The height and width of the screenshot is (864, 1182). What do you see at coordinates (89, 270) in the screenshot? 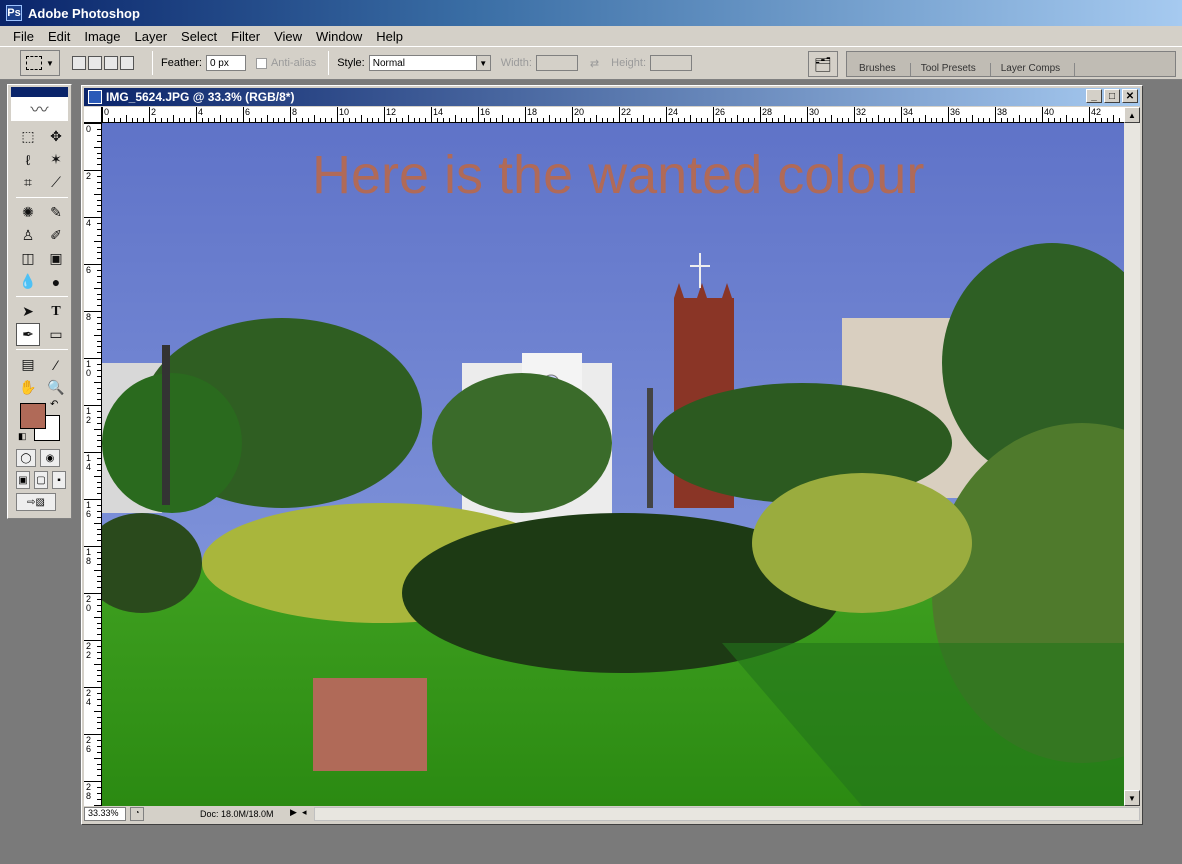
I see `ruler-v-label: 6` at bounding box center [89, 270].